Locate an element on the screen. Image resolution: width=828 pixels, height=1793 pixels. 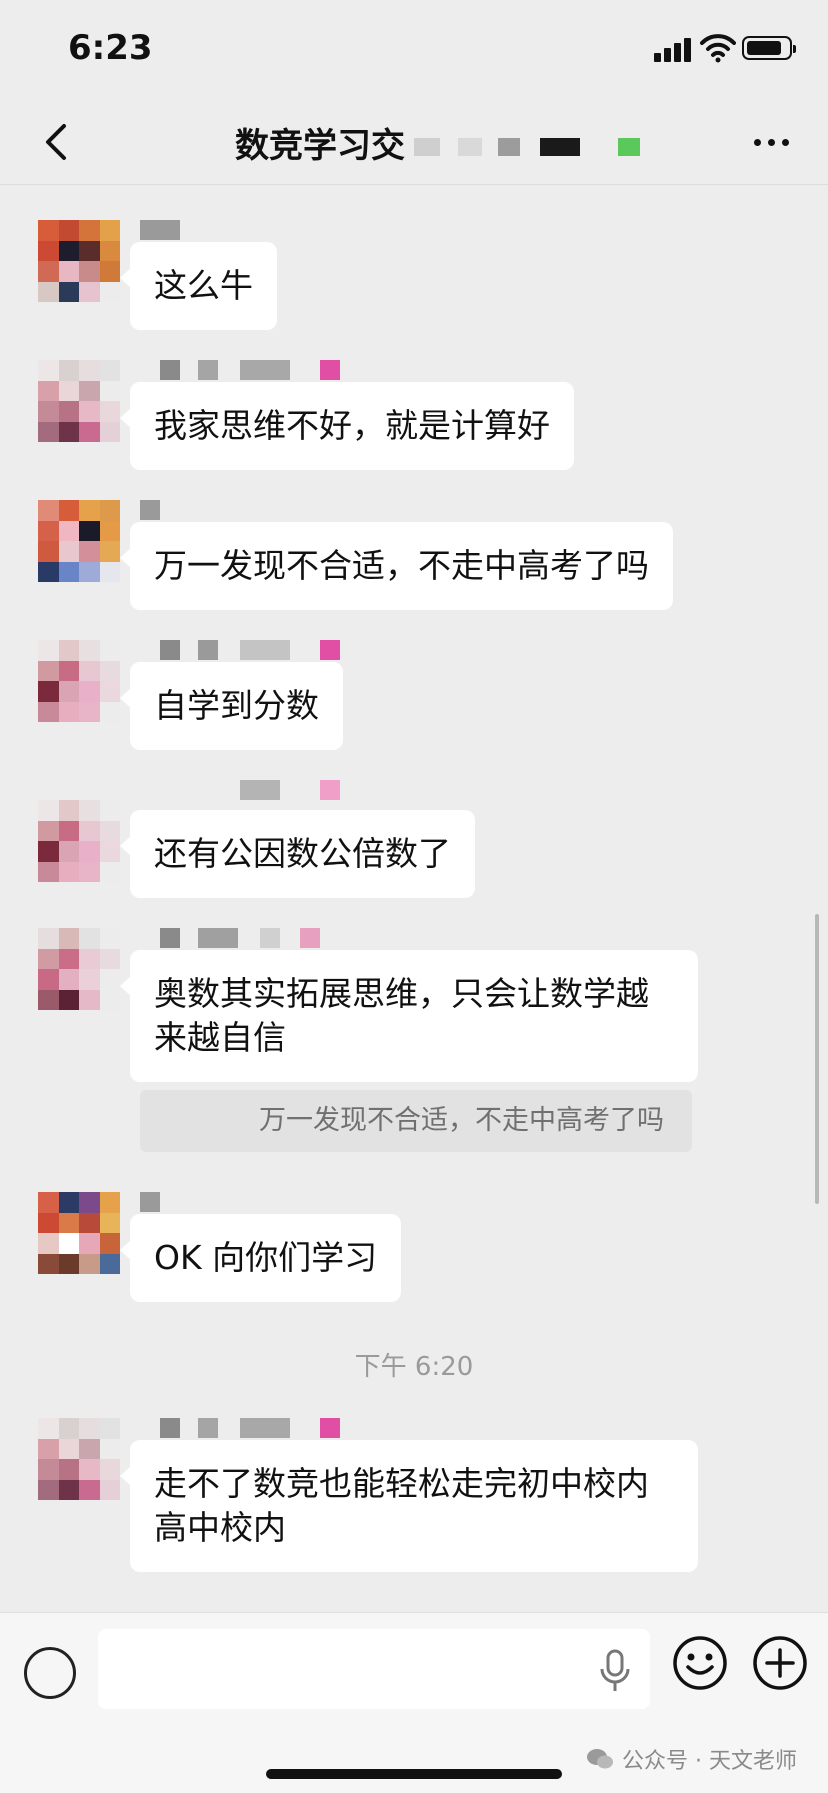
watermark-text: 公众号 · 天文老师 is located at coordinates (709, 1761).